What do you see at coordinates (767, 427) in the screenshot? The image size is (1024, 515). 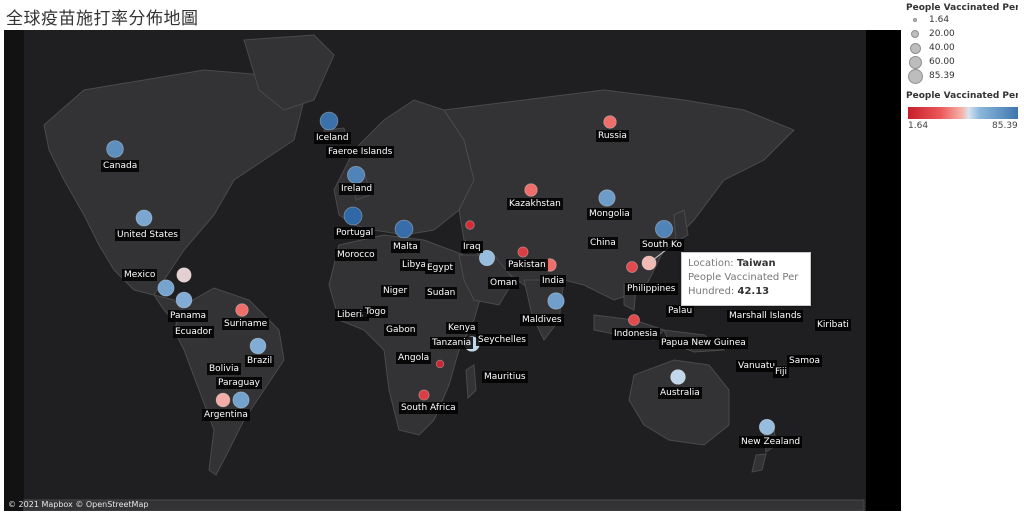 I see `vaccination-bubble-new-zealand` at bounding box center [767, 427].